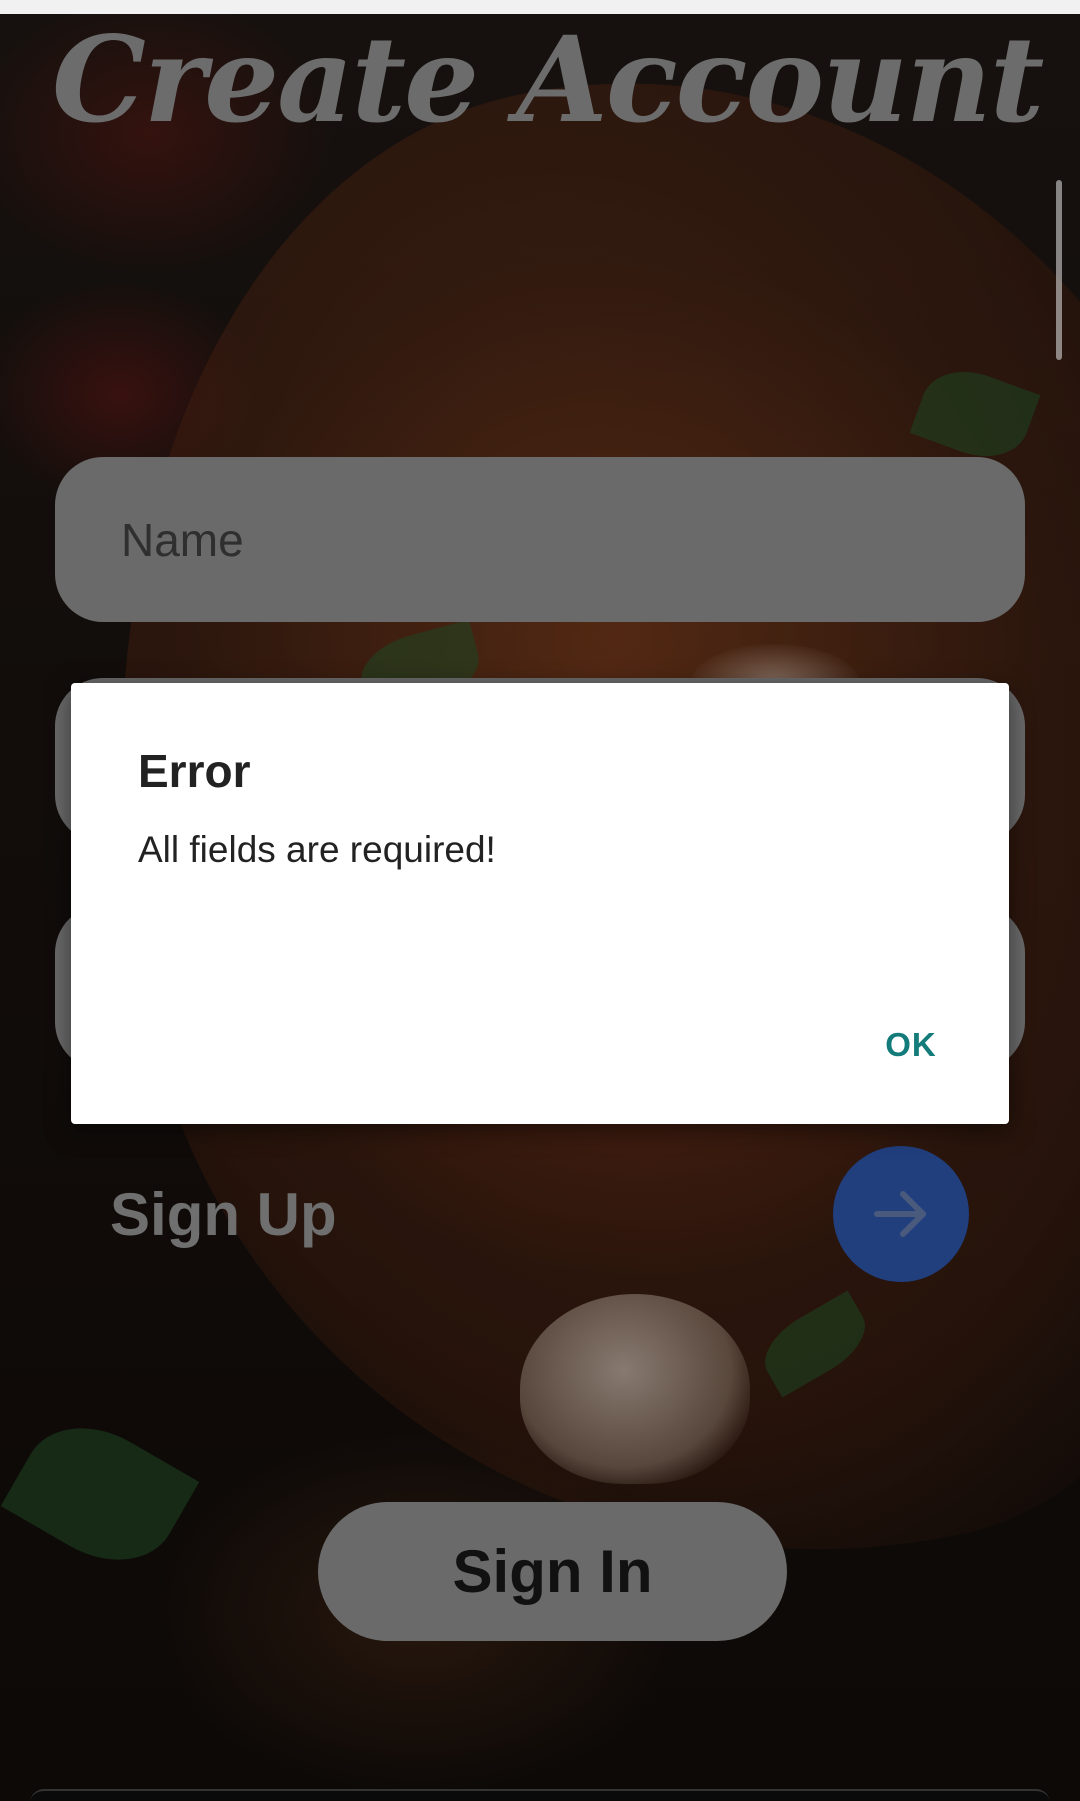  I want to click on ok-button: OK, so click(911, 1045).